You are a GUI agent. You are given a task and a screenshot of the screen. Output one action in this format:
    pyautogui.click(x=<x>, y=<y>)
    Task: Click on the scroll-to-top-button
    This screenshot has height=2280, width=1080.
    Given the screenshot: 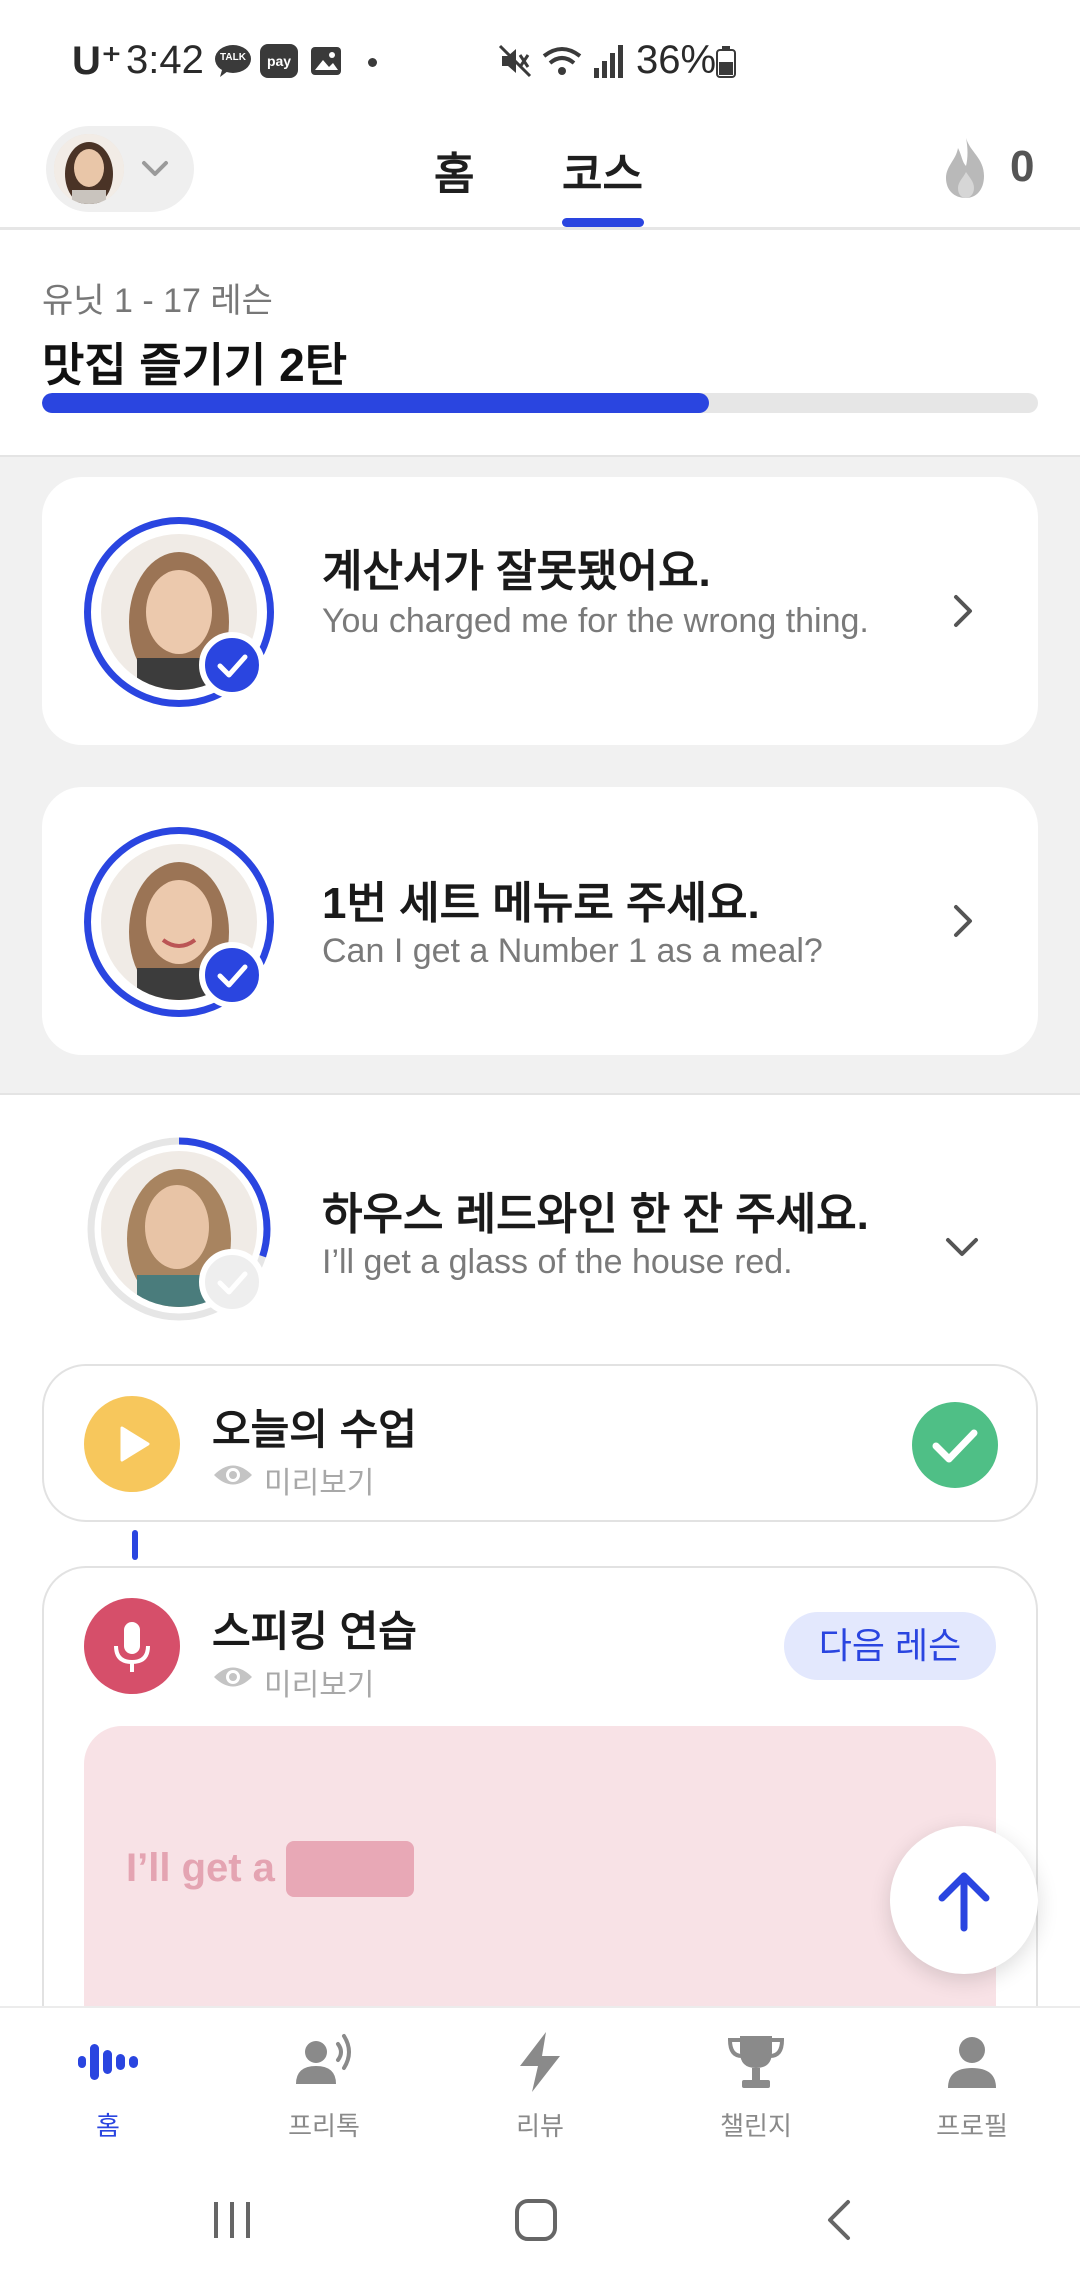 What is the action you would take?
    pyautogui.click(x=964, y=1900)
    